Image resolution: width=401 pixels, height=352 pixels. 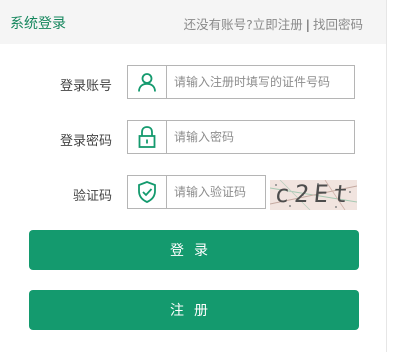 What do you see at coordinates (338, 24) in the screenshot?
I see `recover-password-link: 找回密码` at bounding box center [338, 24].